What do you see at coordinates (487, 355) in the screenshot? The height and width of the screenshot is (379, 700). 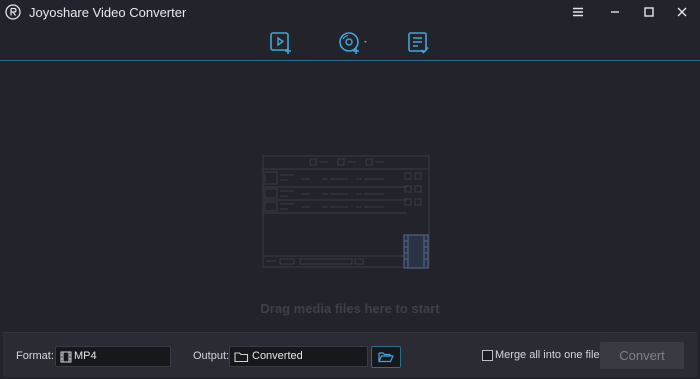 I see `merge-checkbox` at bounding box center [487, 355].